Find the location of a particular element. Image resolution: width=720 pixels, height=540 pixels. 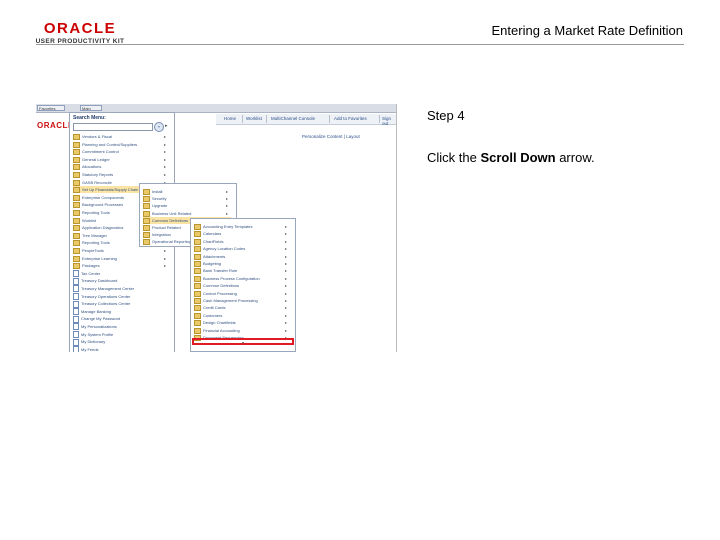

menu-item: Treasury Collections Center is located at coordinates (121, 304).